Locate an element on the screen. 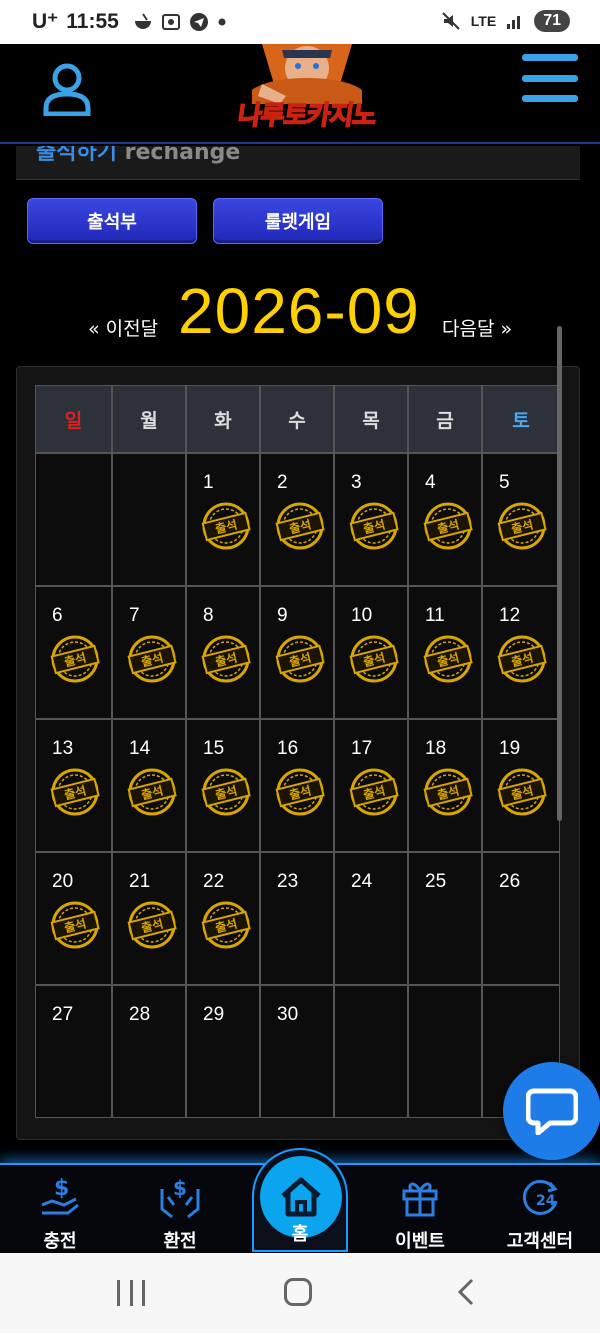 This screenshot has height=1333, width=600. live-chat-button is located at coordinates (551, 1111).